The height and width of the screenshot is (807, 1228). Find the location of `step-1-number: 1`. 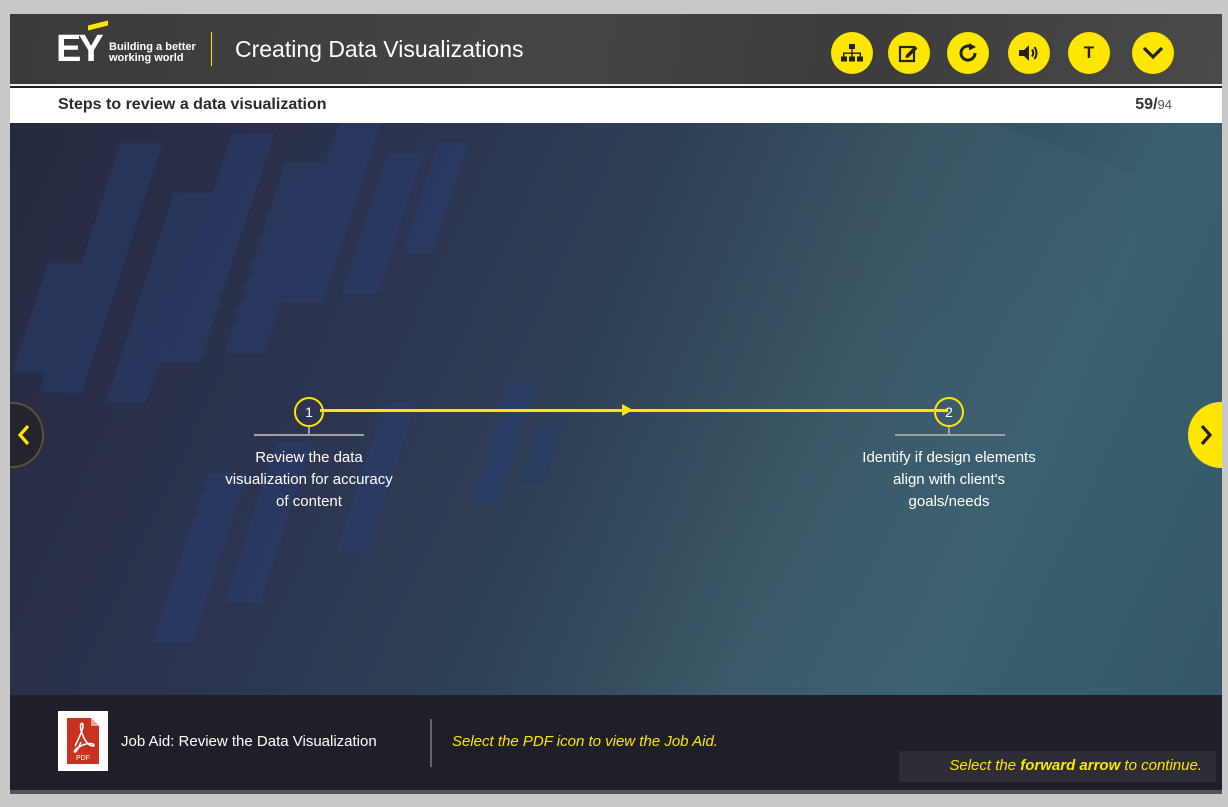

step-1-number: 1 is located at coordinates (309, 412).